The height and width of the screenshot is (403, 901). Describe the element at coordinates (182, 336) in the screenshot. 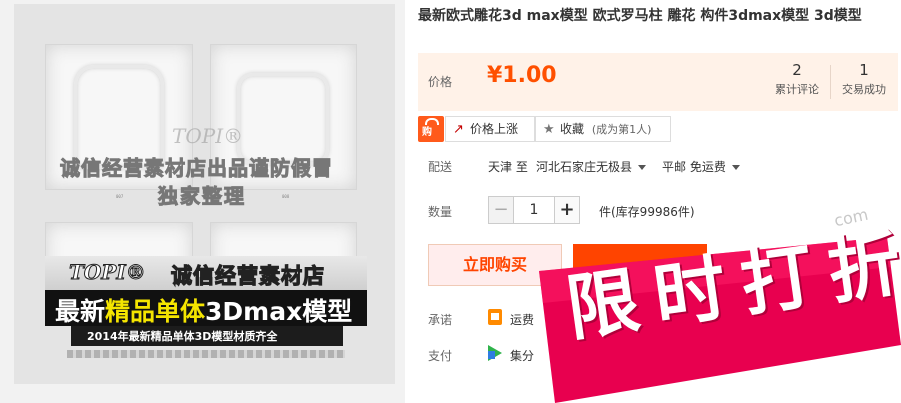

I see `banner-sub-text: 2014年最新精品单体3D模型材质齐全` at that location.